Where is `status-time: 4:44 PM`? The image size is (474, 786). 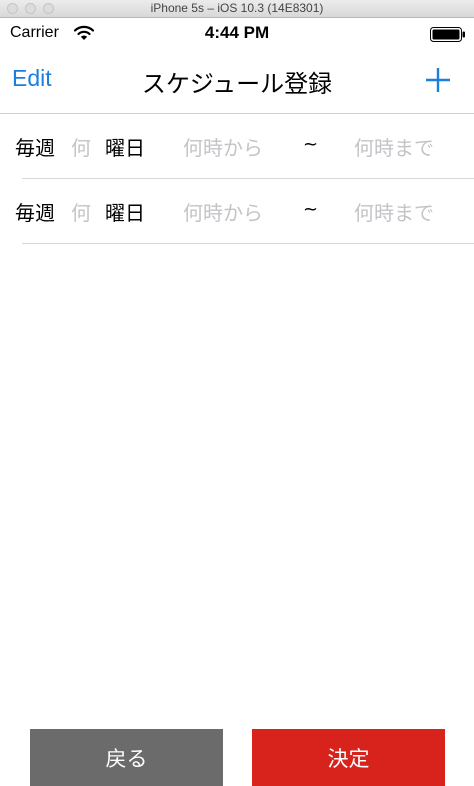 status-time: 4:44 PM is located at coordinates (237, 32).